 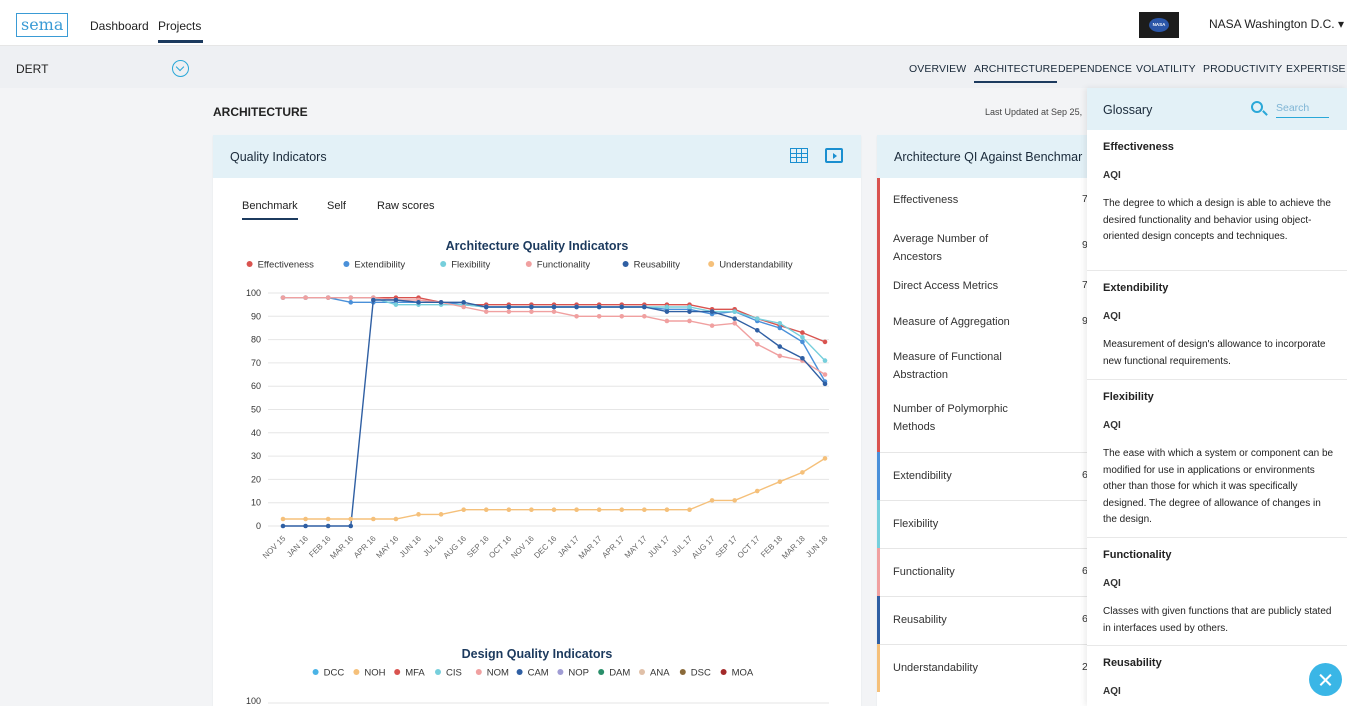 What do you see at coordinates (297, 546) in the screenshot?
I see `x-tick-label: JAN 16` at bounding box center [297, 546].